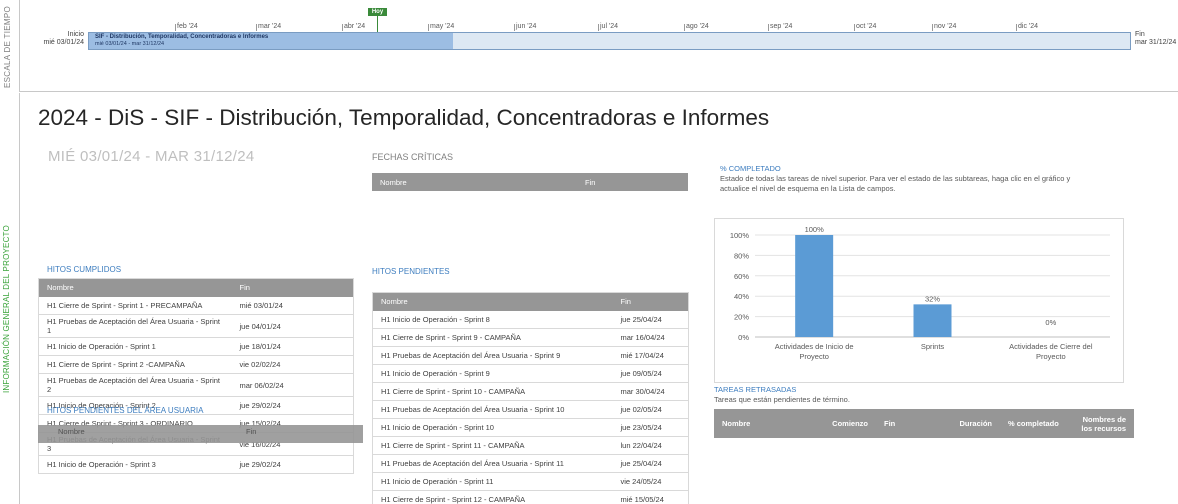 This screenshot has width=1178, height=504. Describe the element at coordinates (1101, 423) in the screenshot. I see `column-header-resource-names: Nombres de los recursos` at that location.